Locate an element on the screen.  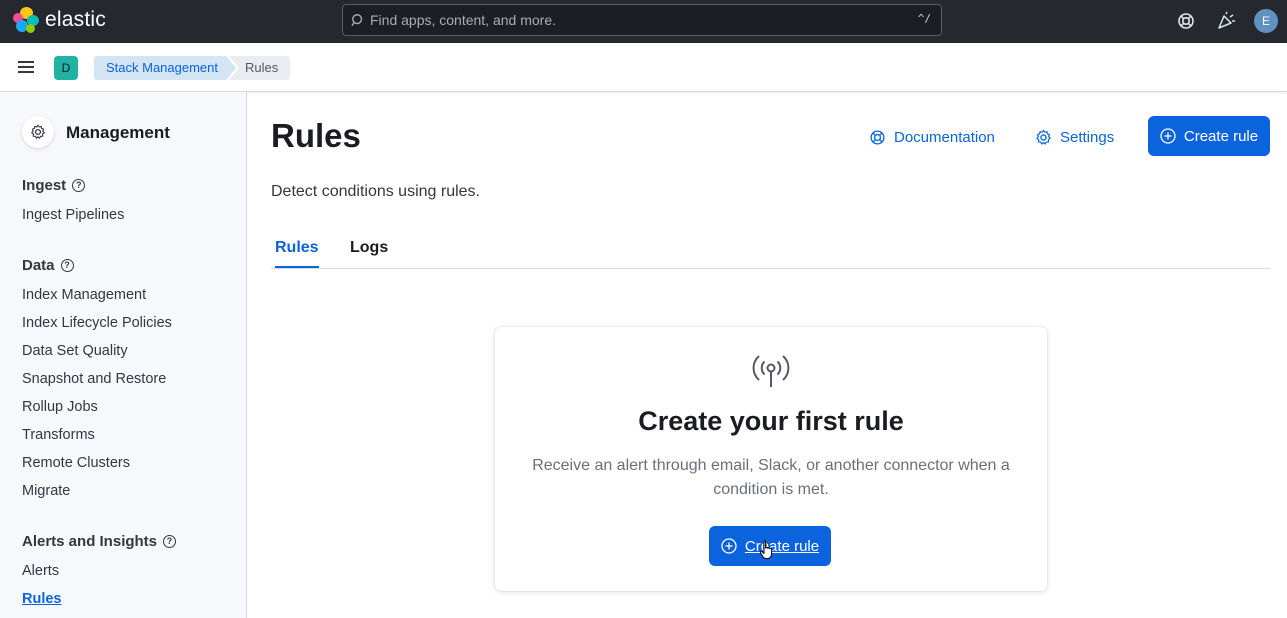
create-rule-button: Create rule is located at coordinates (1209, 136).